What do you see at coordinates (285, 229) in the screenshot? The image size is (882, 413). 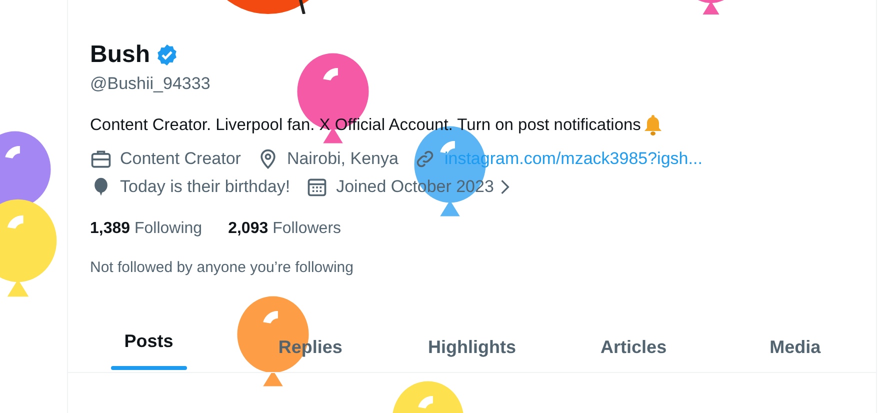 I see `follow-count-link: 2,093 Followers` at bounding box center [285, 229].